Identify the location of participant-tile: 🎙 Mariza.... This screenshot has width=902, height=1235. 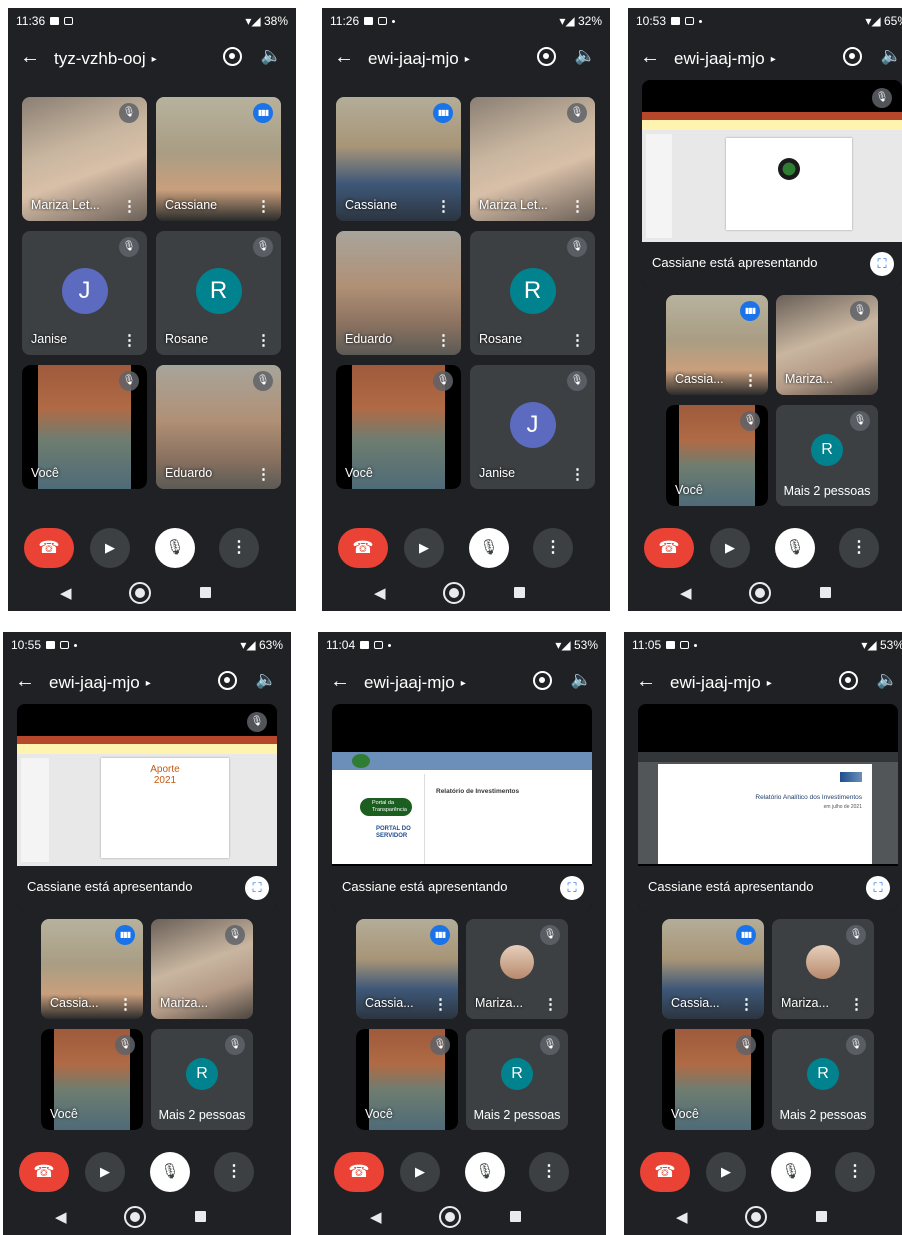
(827, 345).